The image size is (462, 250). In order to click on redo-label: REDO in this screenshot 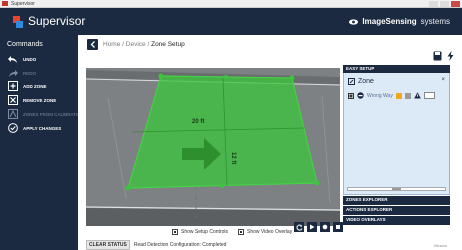, I will do `click(30, 73)`.